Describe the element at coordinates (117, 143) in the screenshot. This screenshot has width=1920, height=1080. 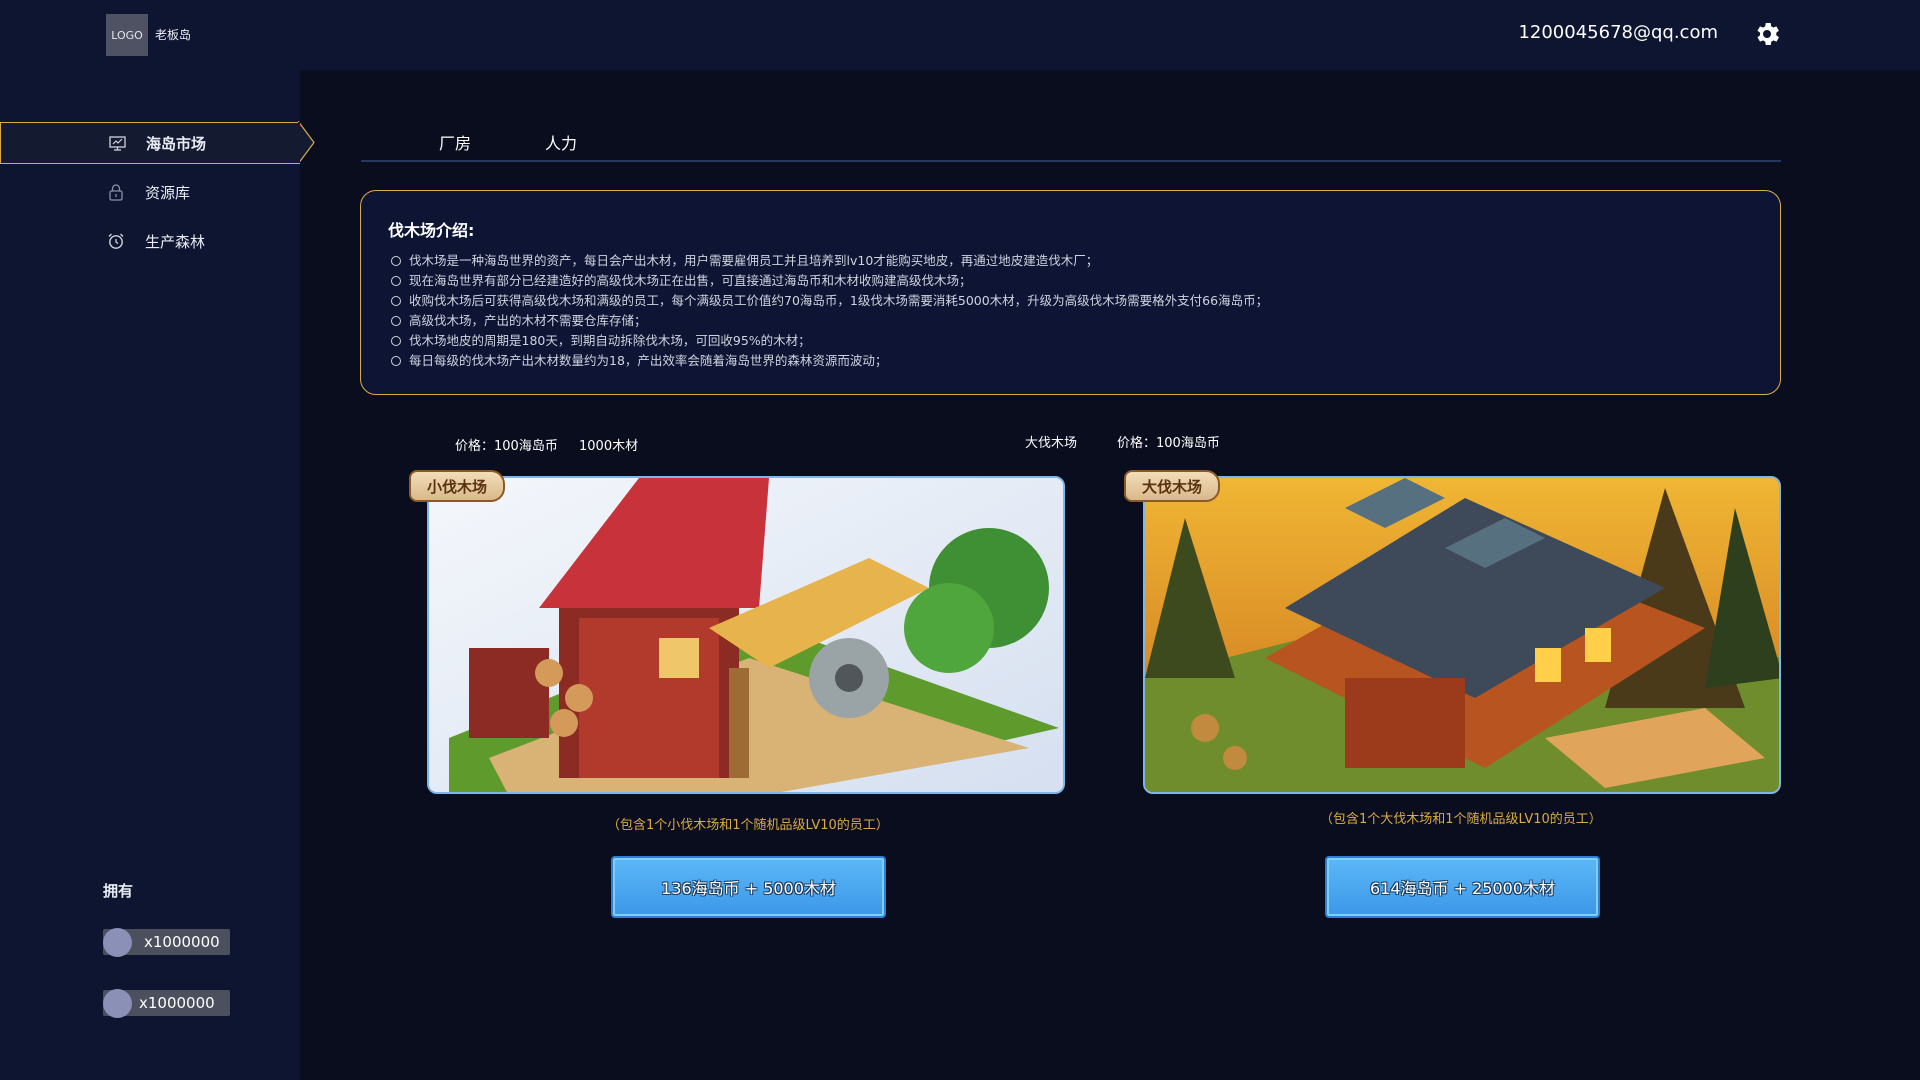
I see `monitor-chart-icon` at that location.